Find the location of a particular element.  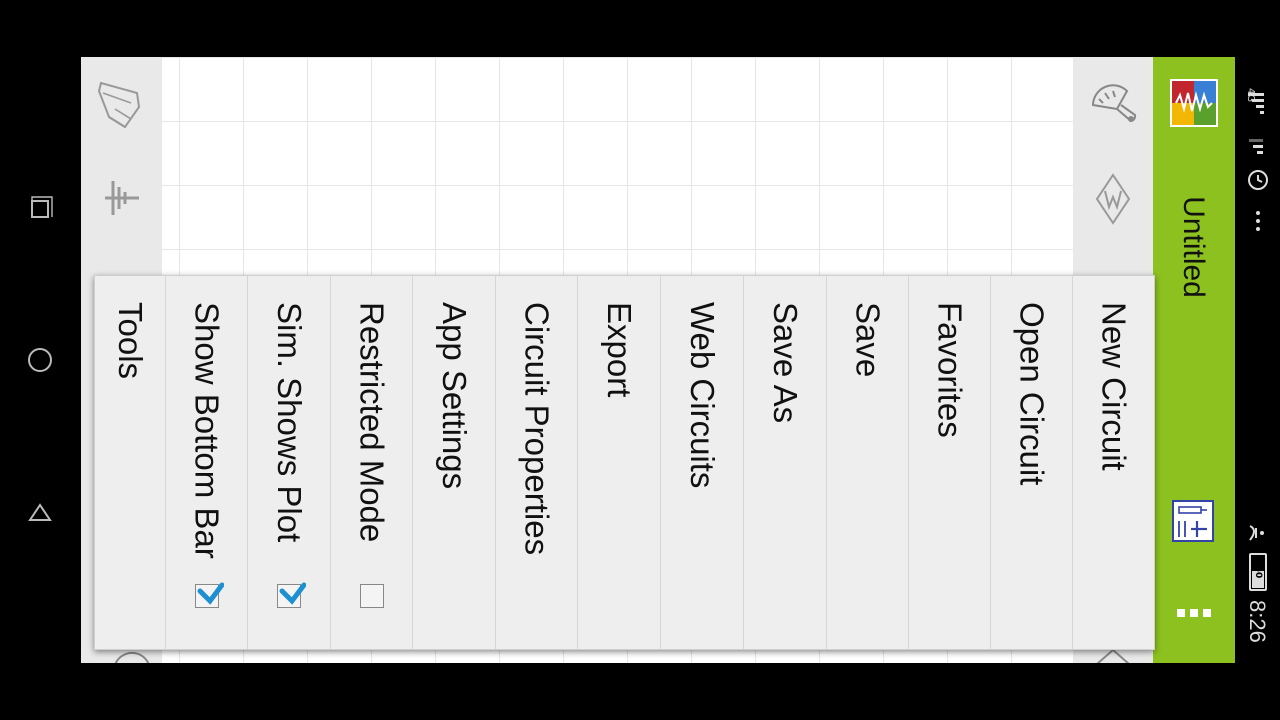

battery-icon: 50 is located at coordinates (1258, 572).